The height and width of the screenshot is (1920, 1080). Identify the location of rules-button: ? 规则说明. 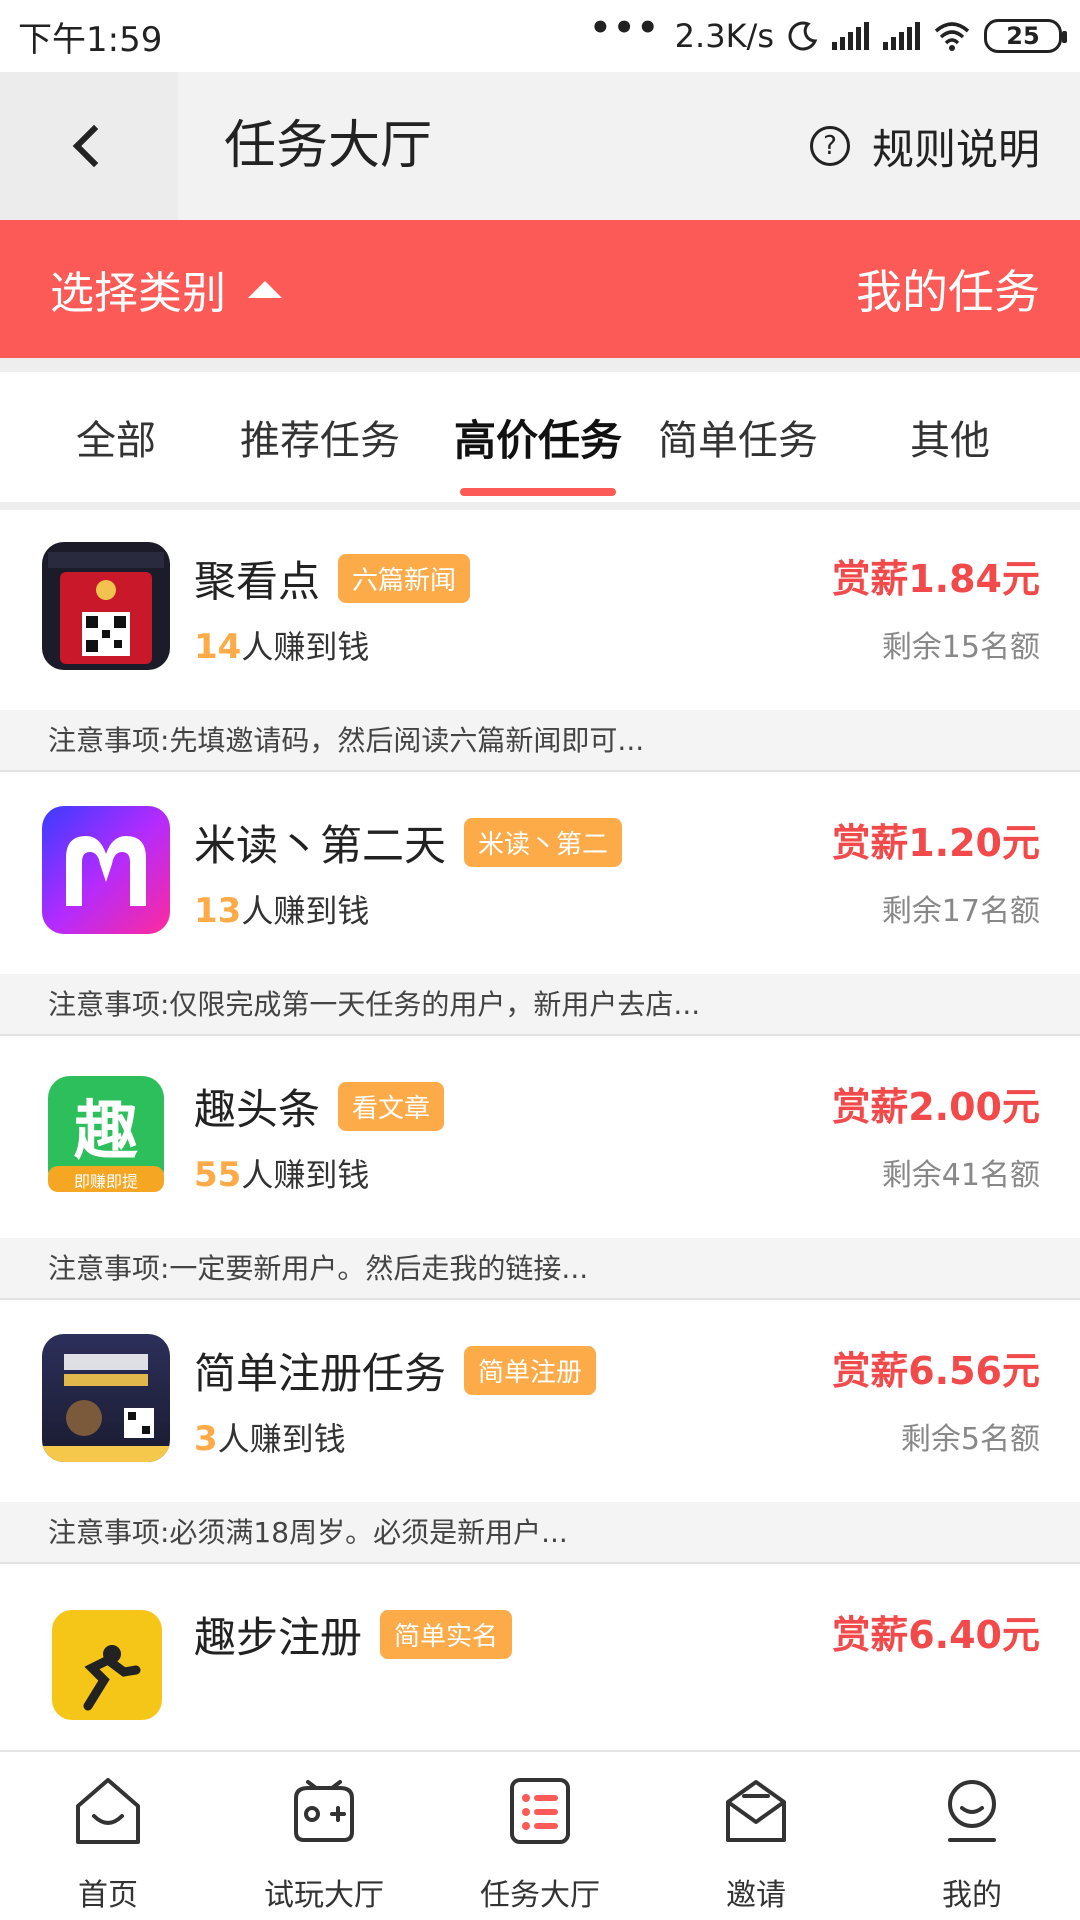
(924, 146).